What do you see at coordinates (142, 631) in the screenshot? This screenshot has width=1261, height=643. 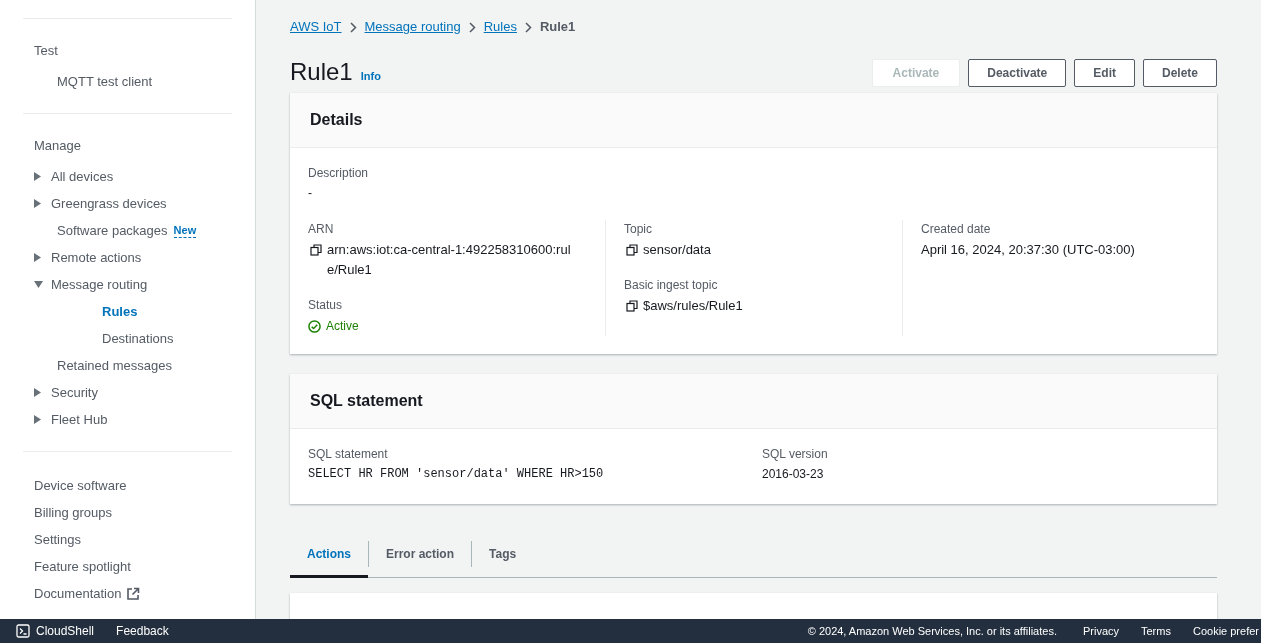 I see `feedback-link: Feedback` at bounding box center [142, 631].